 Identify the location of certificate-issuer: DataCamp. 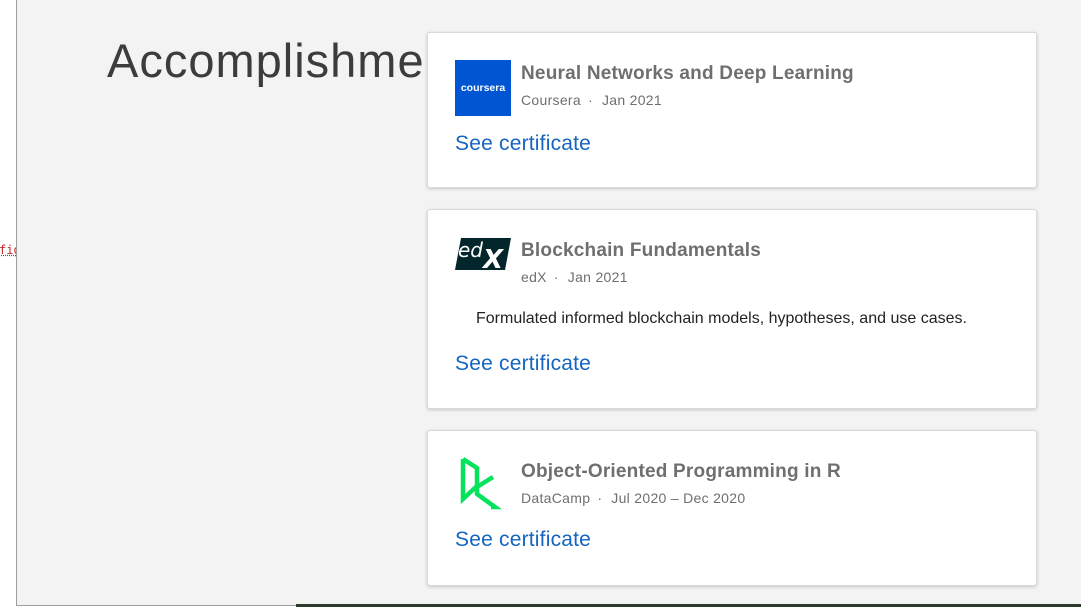
(556, 498).